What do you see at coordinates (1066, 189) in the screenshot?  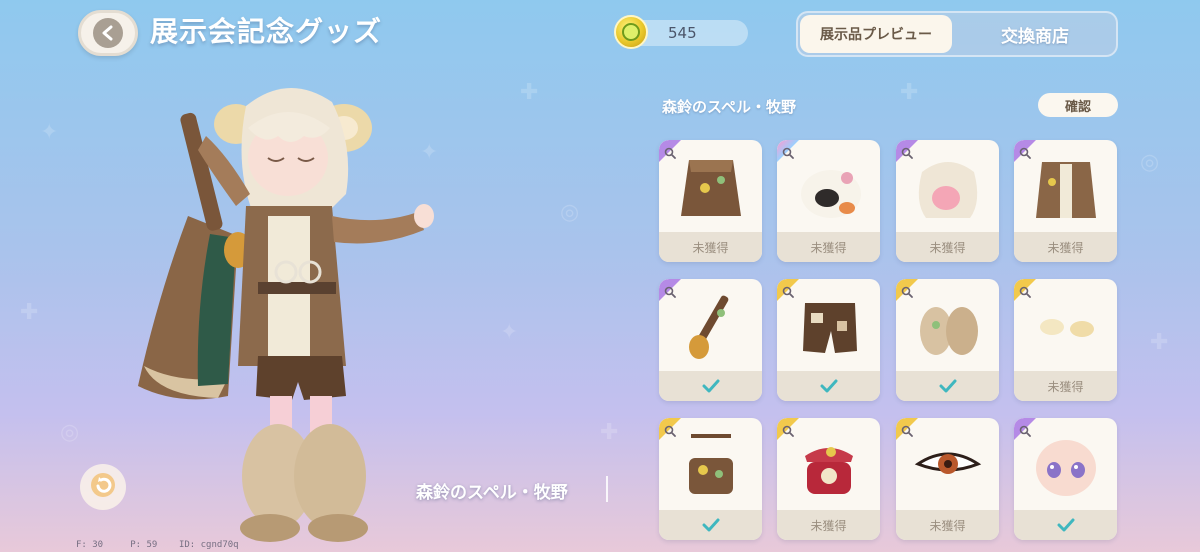 I see `long-coat-icon` at bounding box center [1066, 189].